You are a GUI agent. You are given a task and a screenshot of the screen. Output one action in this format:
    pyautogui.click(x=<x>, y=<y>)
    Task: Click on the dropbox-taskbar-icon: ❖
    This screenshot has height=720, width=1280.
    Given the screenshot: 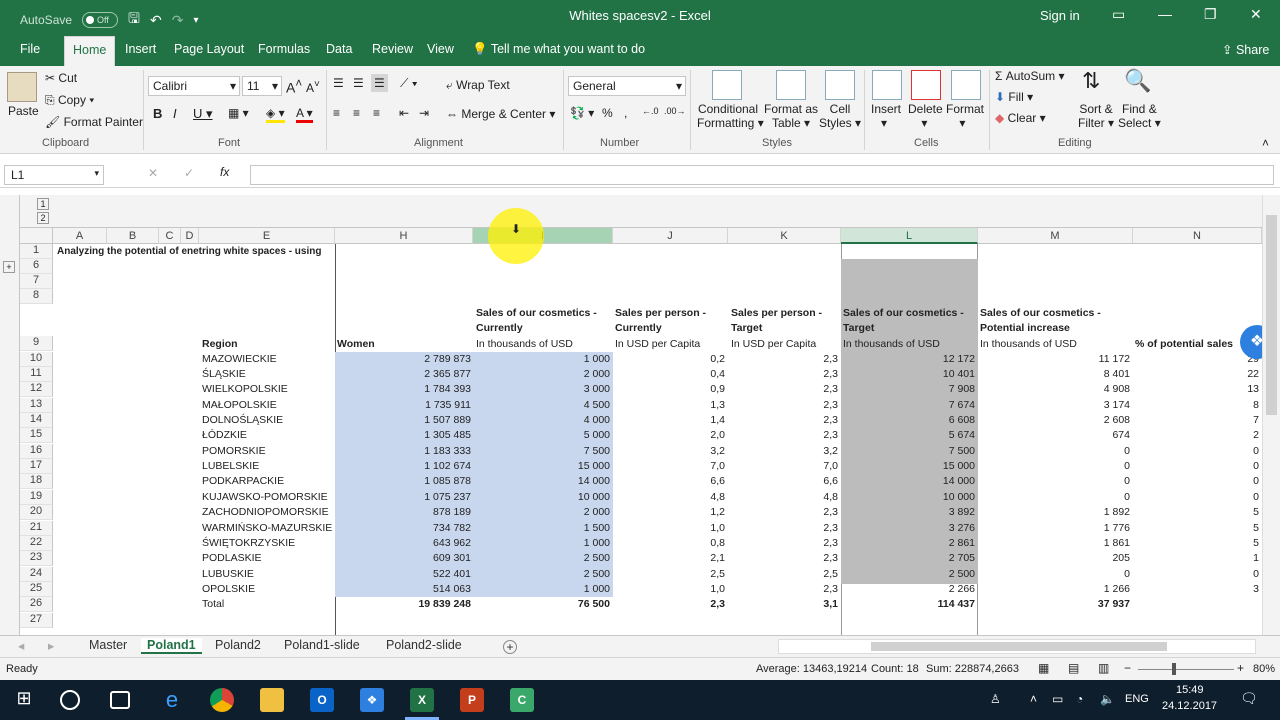 What is the action you would take?
    pyautogui.click(x=372, y=700)
    